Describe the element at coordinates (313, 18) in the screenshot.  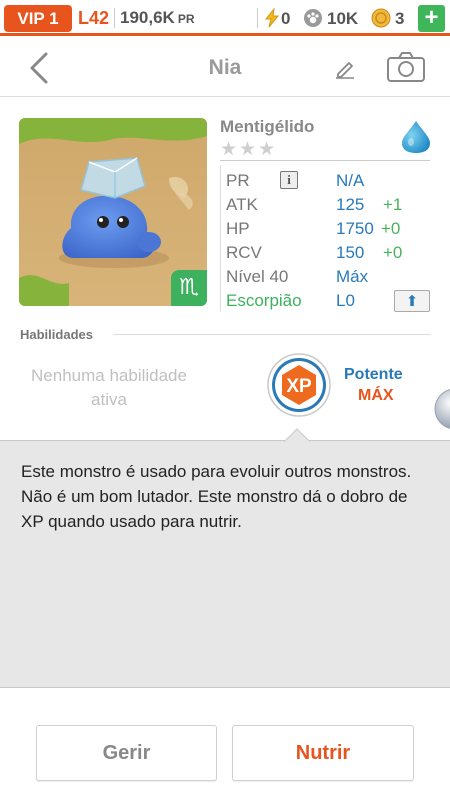
I see `food-paw-icon` at that location.